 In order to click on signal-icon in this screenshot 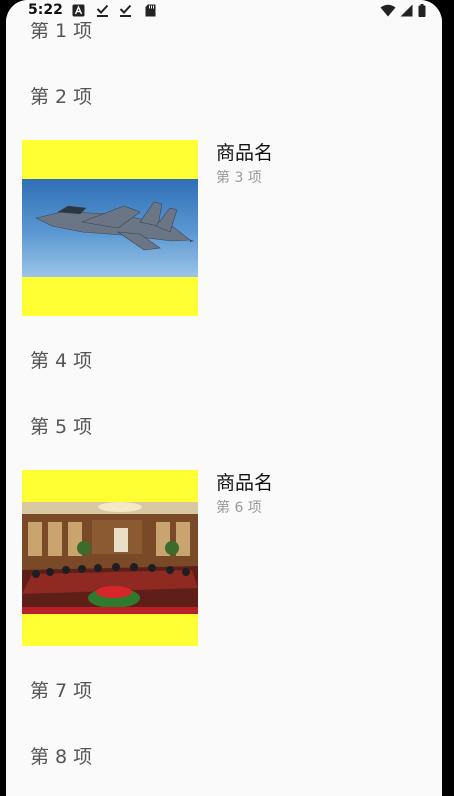, I will do `click(406, 10)`.